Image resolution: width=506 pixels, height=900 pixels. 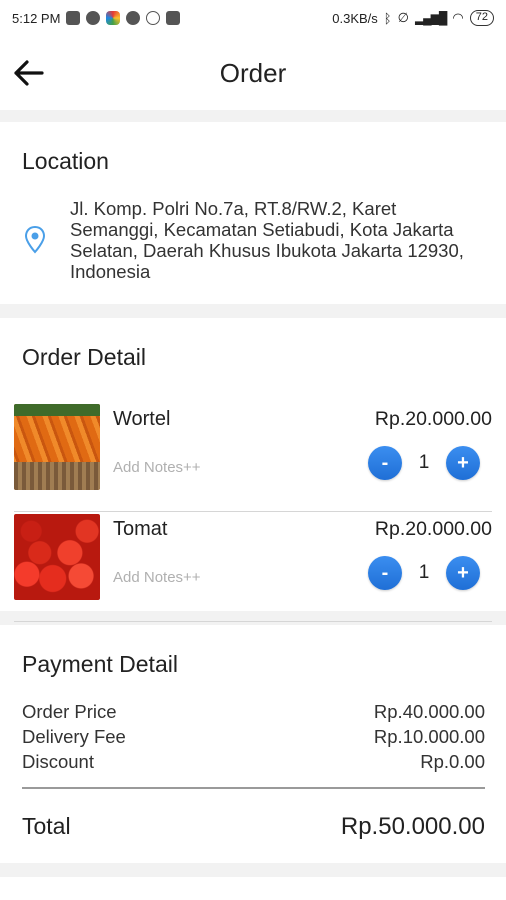 What do you see at coordinates (57, 557) in the screenshot?
I see `item-image-tomato` at bounding box center [57, 557].